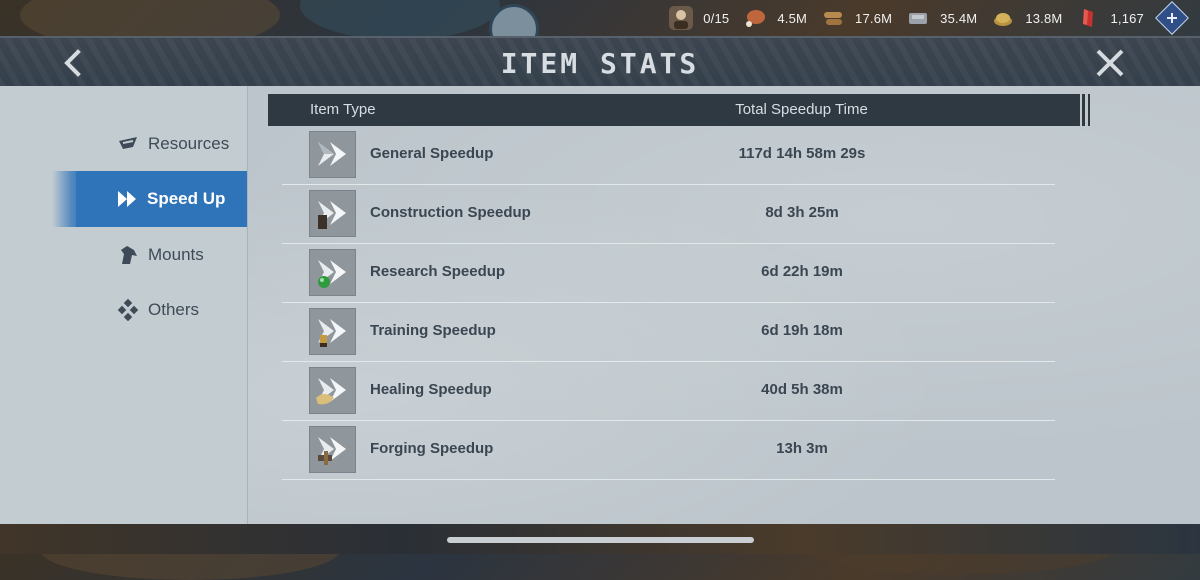  I want to click on red-gem-icon, so click(1088, 18).